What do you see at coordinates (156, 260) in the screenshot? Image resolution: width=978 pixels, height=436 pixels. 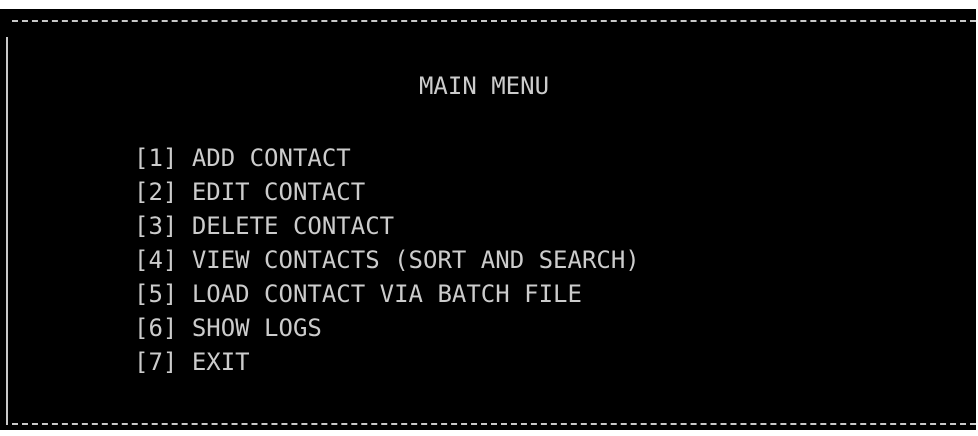 I see `option-key: [4]` at bounding box center [156, 260].